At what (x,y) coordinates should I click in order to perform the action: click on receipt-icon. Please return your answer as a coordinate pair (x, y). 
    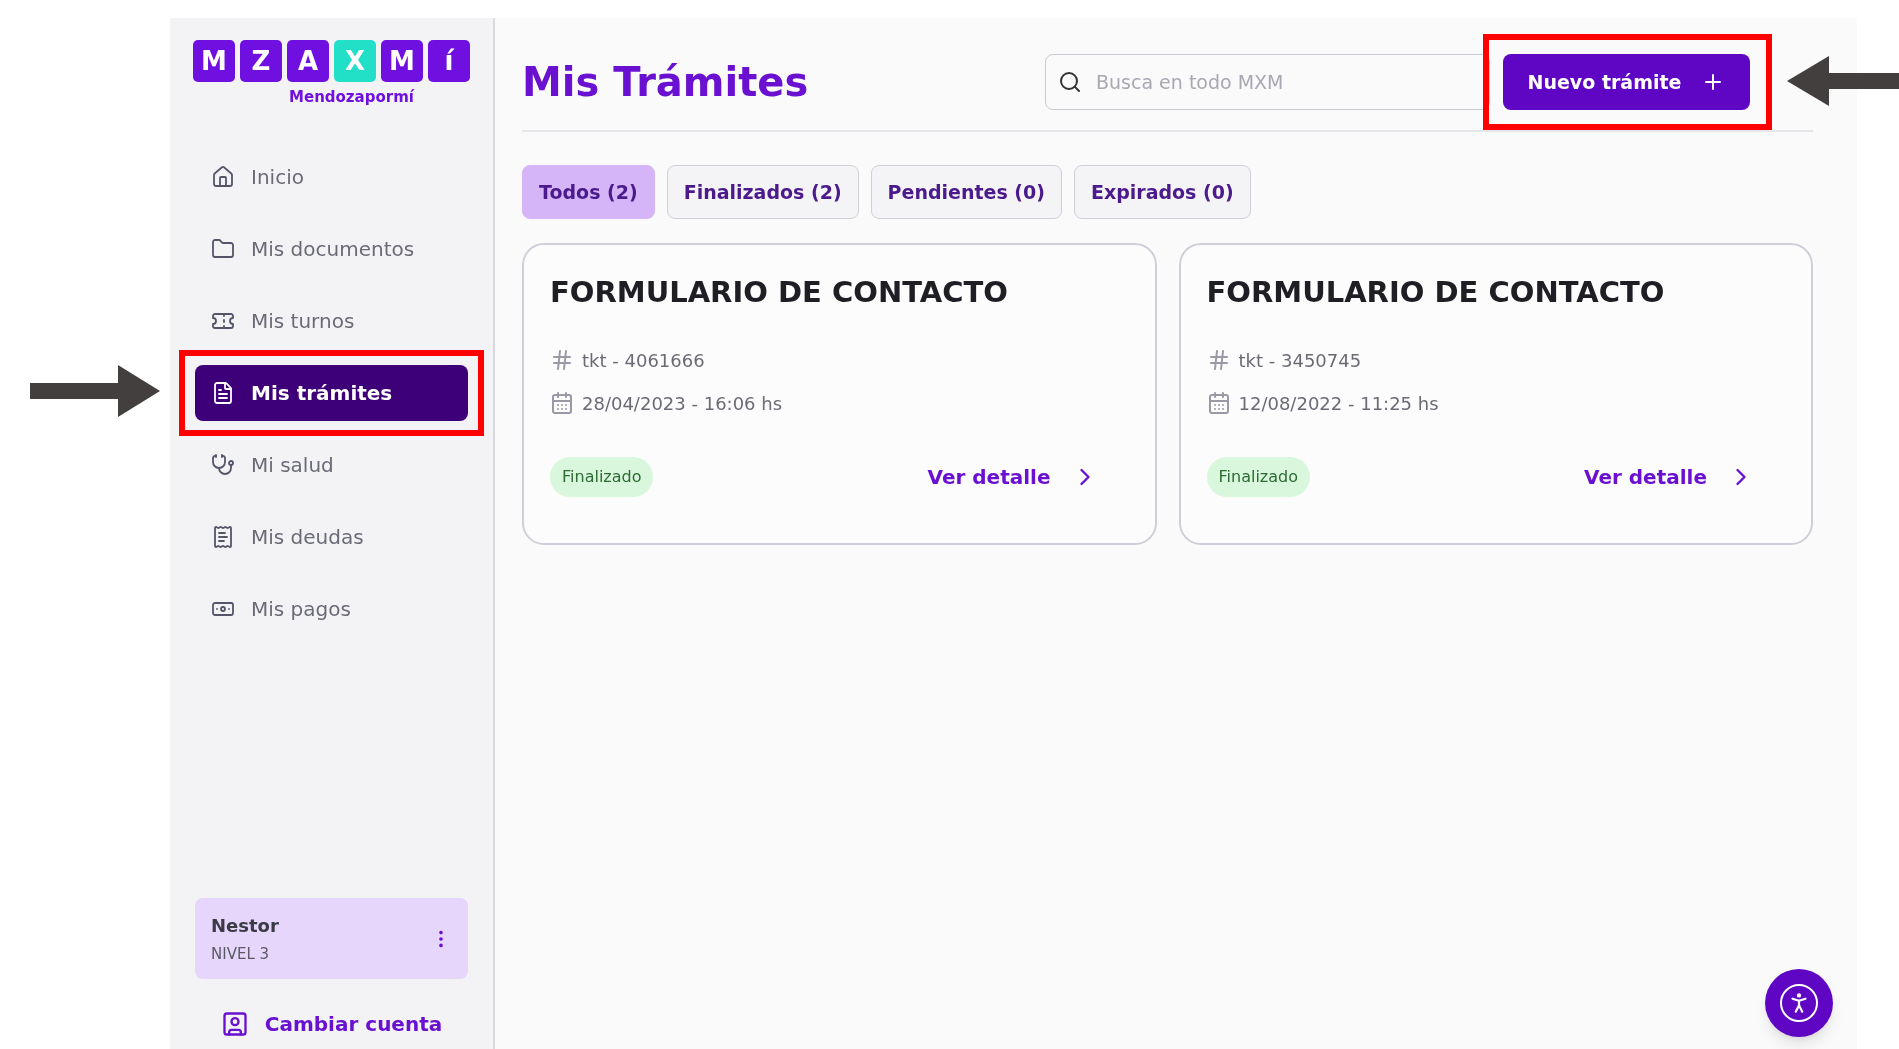
    Looking at the image, I should click on (223, 536).